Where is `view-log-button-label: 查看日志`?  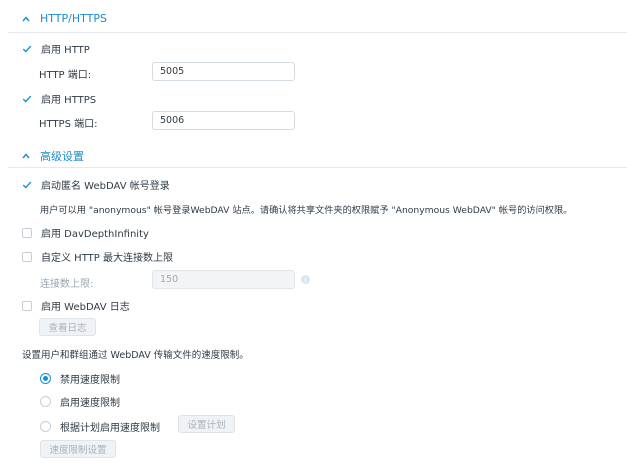 view-log-button-label: 查看日志 is located at coordinates (67, 328).